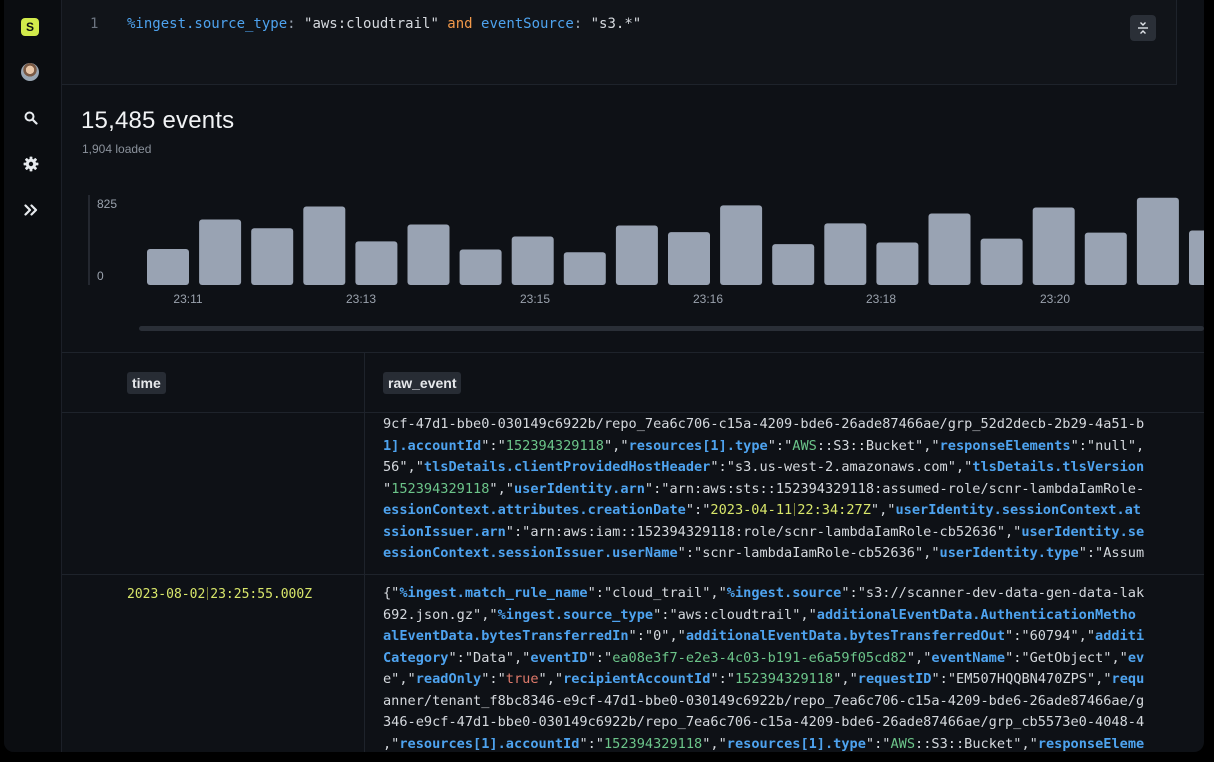 The width and height of the screenshot is (1214, 762). What do you see at coordinates (633, 383) in the screenshot?
I see `table-header: time raw_event` at bounding box center [633, 383].